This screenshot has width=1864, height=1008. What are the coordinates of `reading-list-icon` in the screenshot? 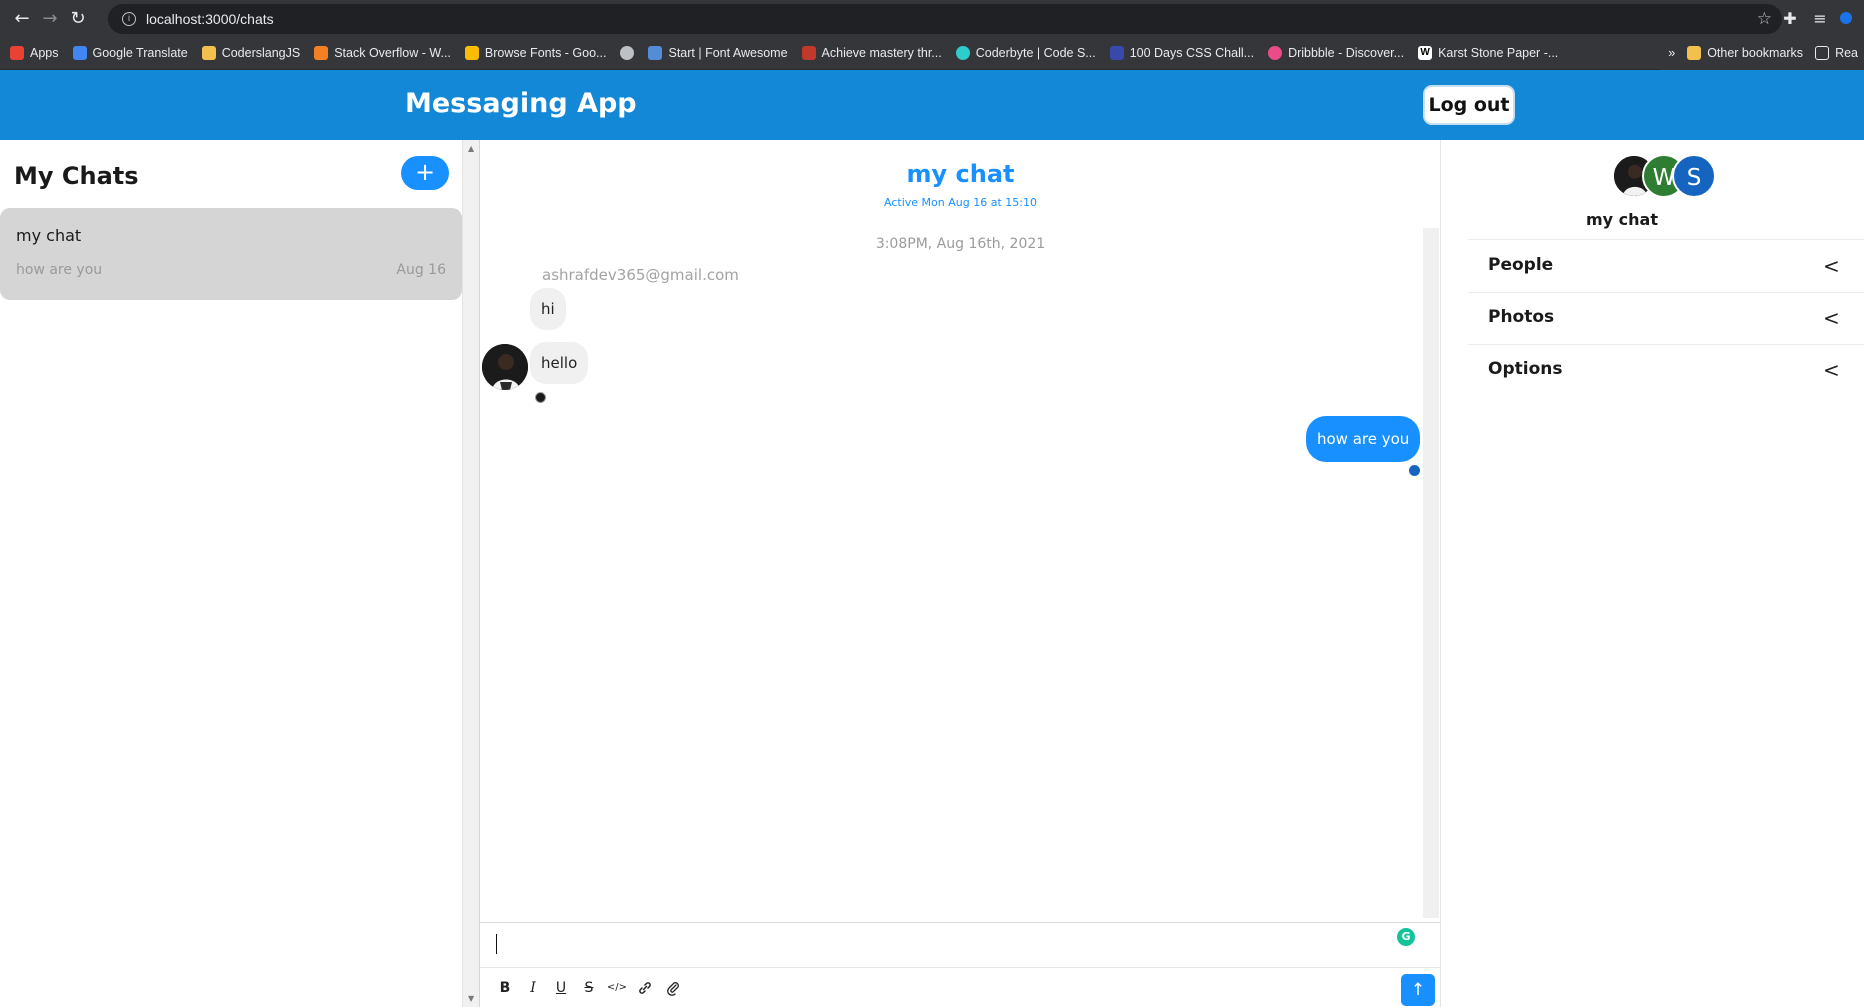 It's located at (1822, 53).